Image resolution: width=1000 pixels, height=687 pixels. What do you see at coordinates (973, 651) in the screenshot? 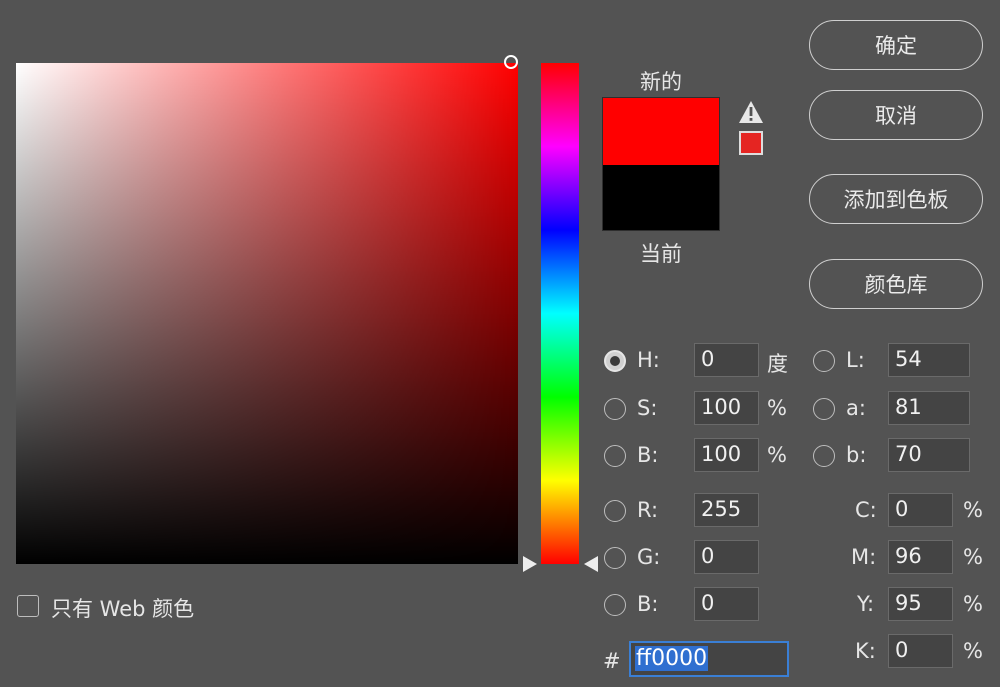
I see `black-unit: %` at bounding box center [973, 651].